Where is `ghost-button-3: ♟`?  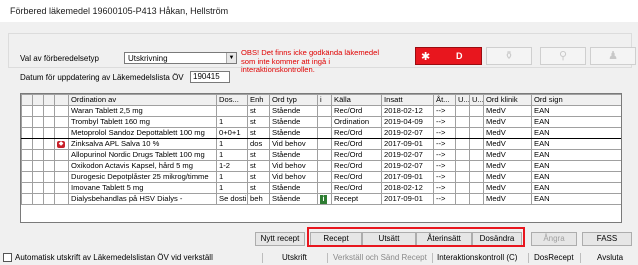 ghost-button-3: ♟ is located at coordinates (613, 56).